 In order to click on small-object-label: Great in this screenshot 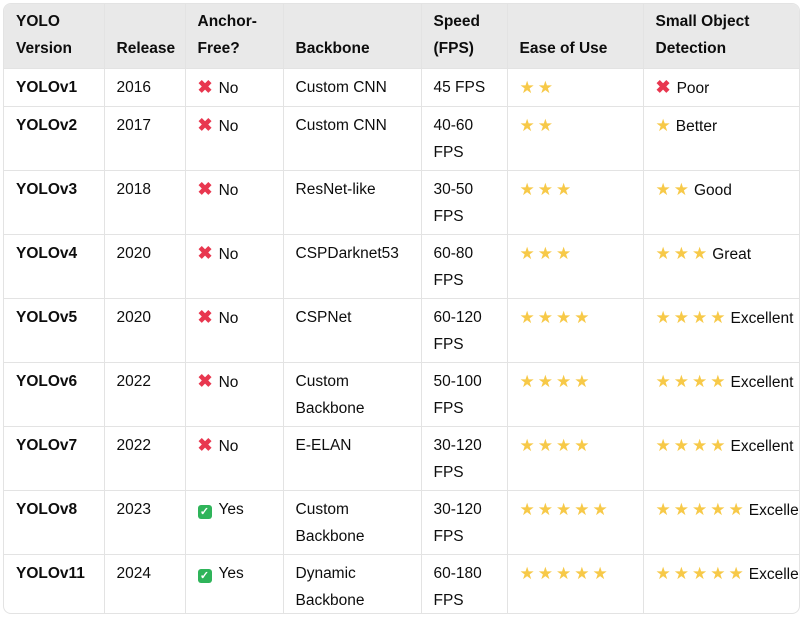, I will do `click(732, 254)`.